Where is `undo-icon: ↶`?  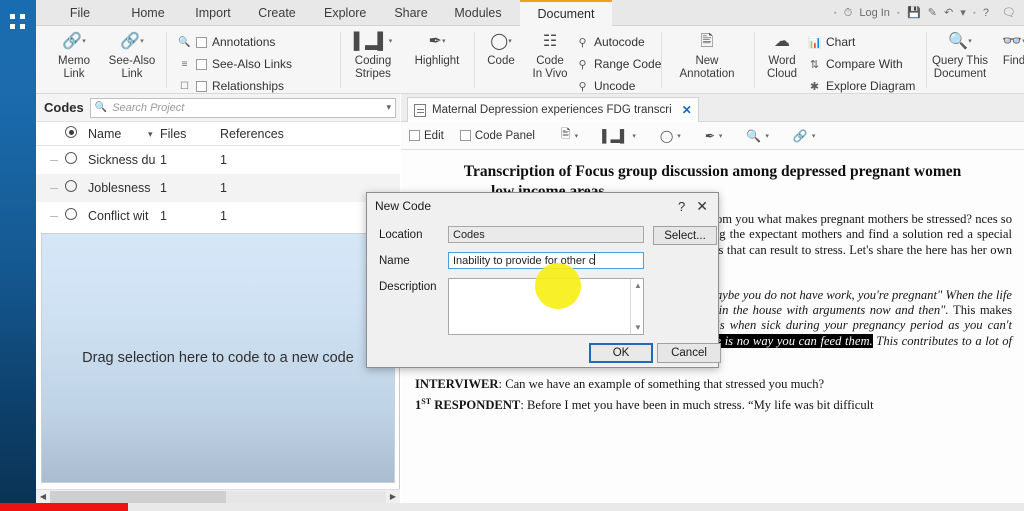 undo-icon: ↶ is located at coordinates (948, 13).